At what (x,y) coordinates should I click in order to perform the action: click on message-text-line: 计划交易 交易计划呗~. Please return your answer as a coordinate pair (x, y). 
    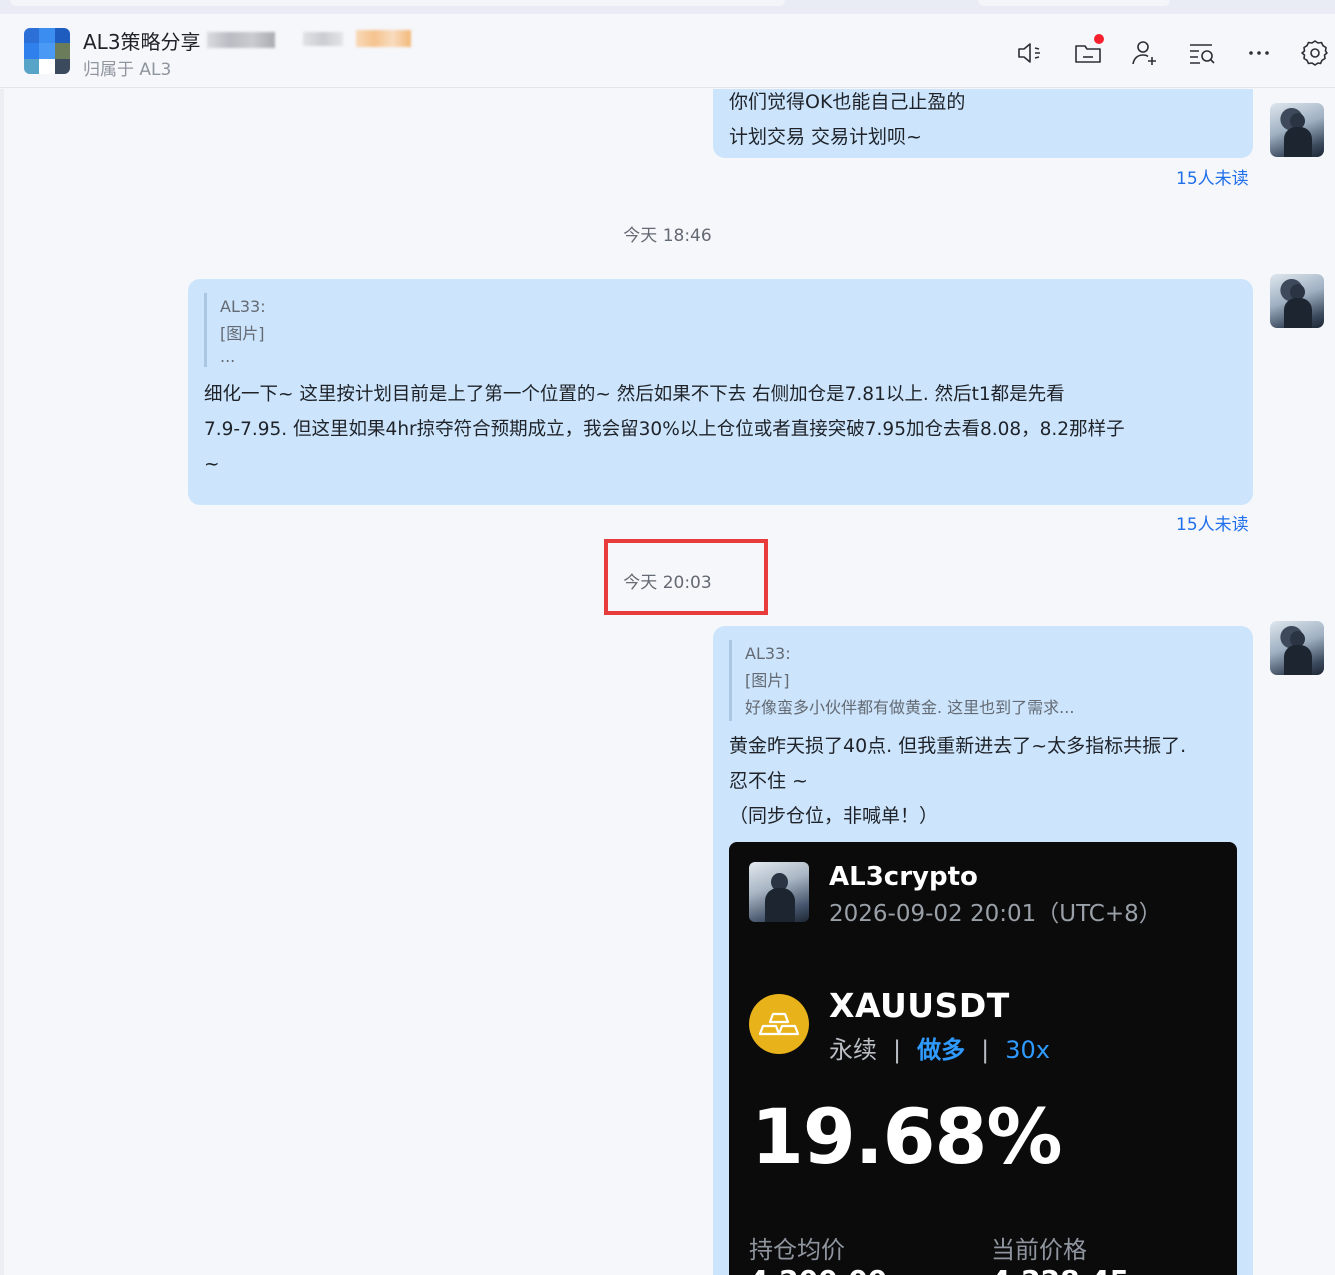
    Looking at the image, I should click on (825, 137).